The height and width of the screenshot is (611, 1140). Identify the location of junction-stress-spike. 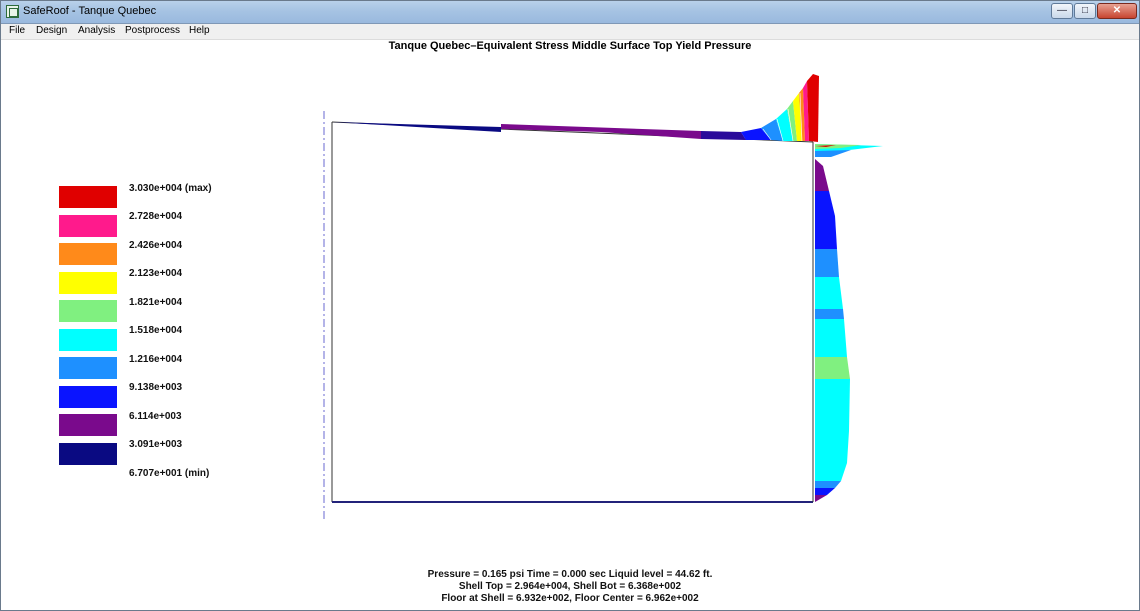
(849, 150).